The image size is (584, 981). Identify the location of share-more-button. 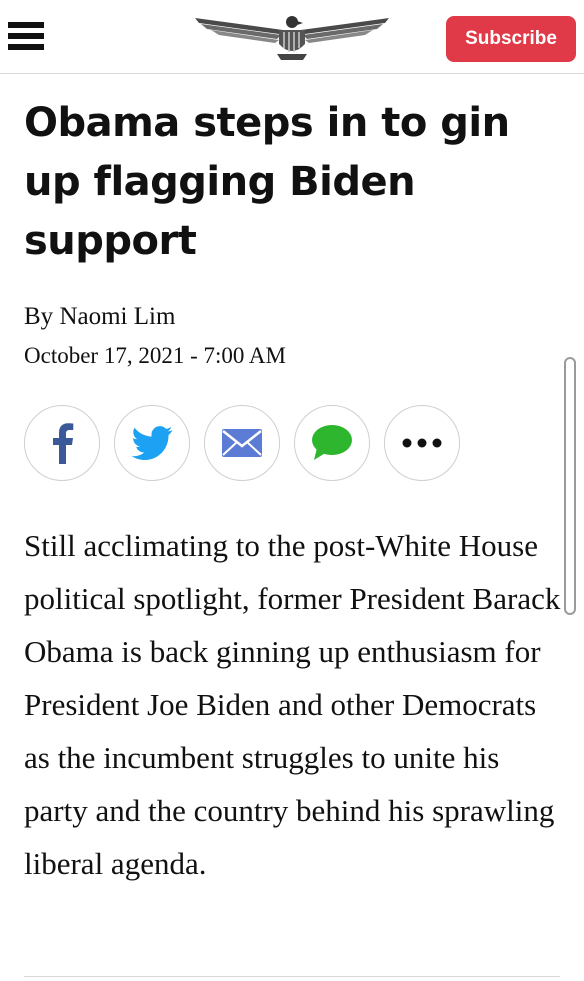
(422, 443).